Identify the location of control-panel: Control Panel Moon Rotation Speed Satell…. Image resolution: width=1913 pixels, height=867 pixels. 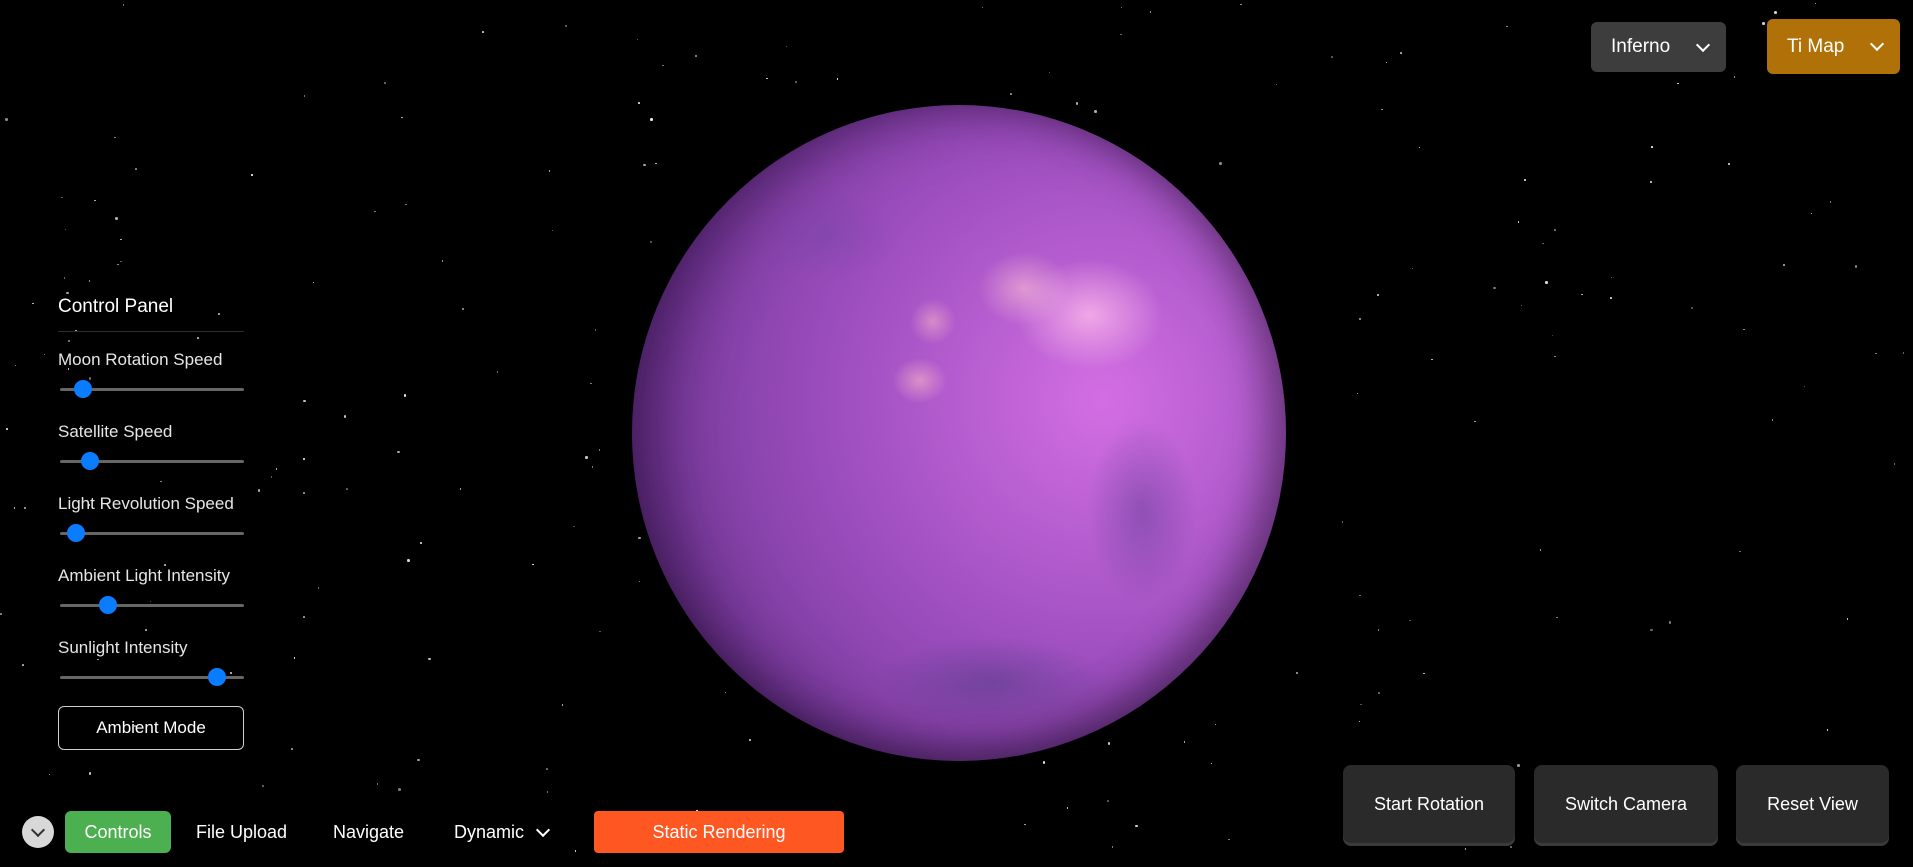
(151, 523).